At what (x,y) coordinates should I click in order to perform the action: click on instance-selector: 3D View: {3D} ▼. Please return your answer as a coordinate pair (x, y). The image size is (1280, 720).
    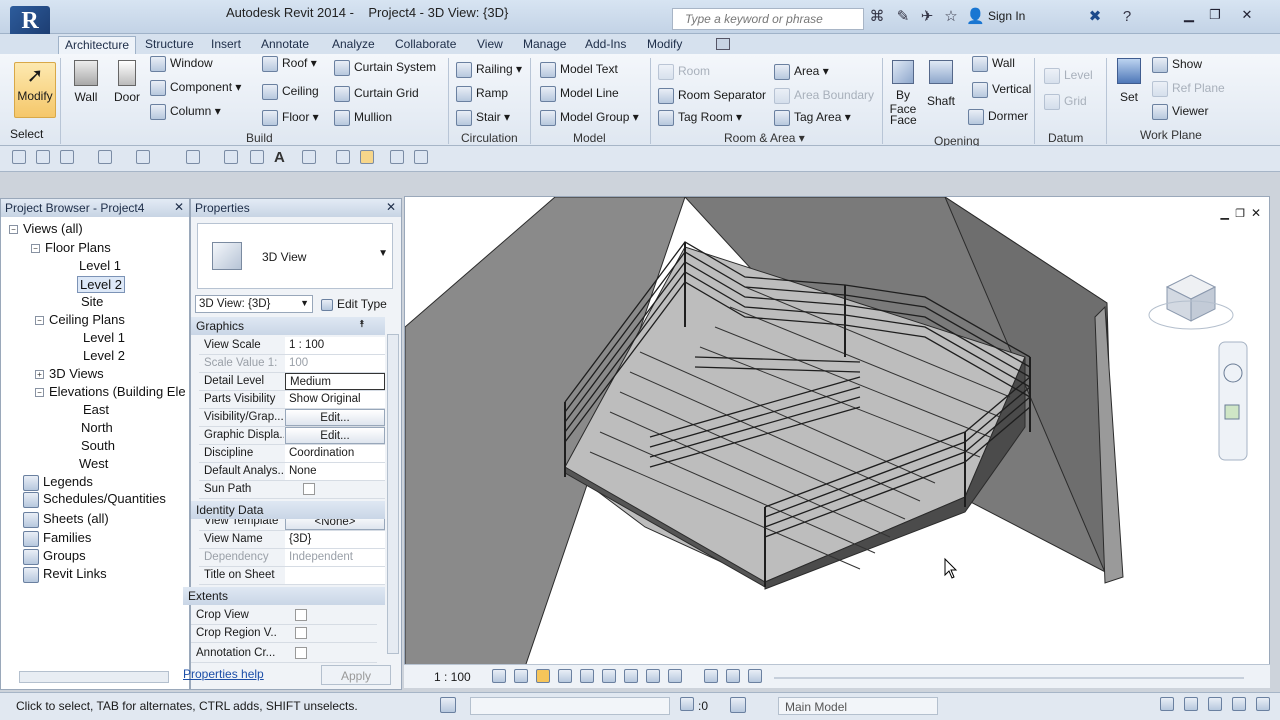
    Looking at the image, I should click on (254, 304).